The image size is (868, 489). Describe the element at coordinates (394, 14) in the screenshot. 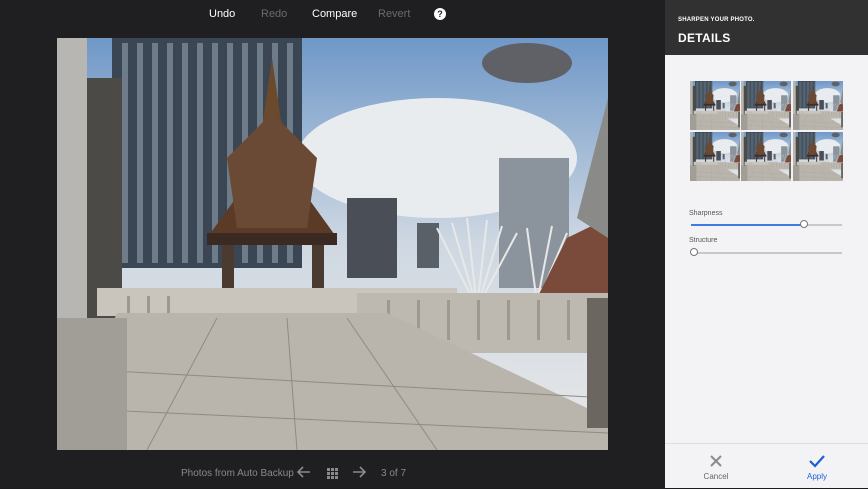

I see `revert-button: Revert` at that location.